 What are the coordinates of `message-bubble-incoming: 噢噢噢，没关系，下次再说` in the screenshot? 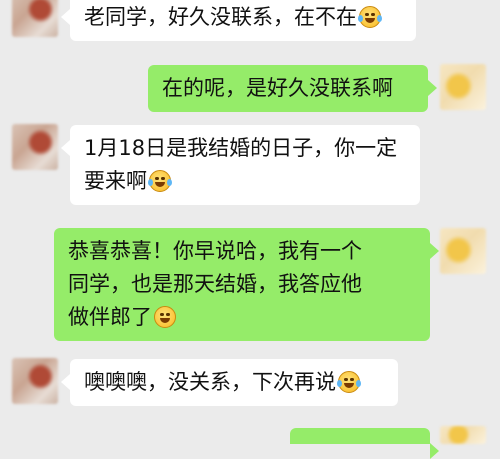 It's located at (229, 382).